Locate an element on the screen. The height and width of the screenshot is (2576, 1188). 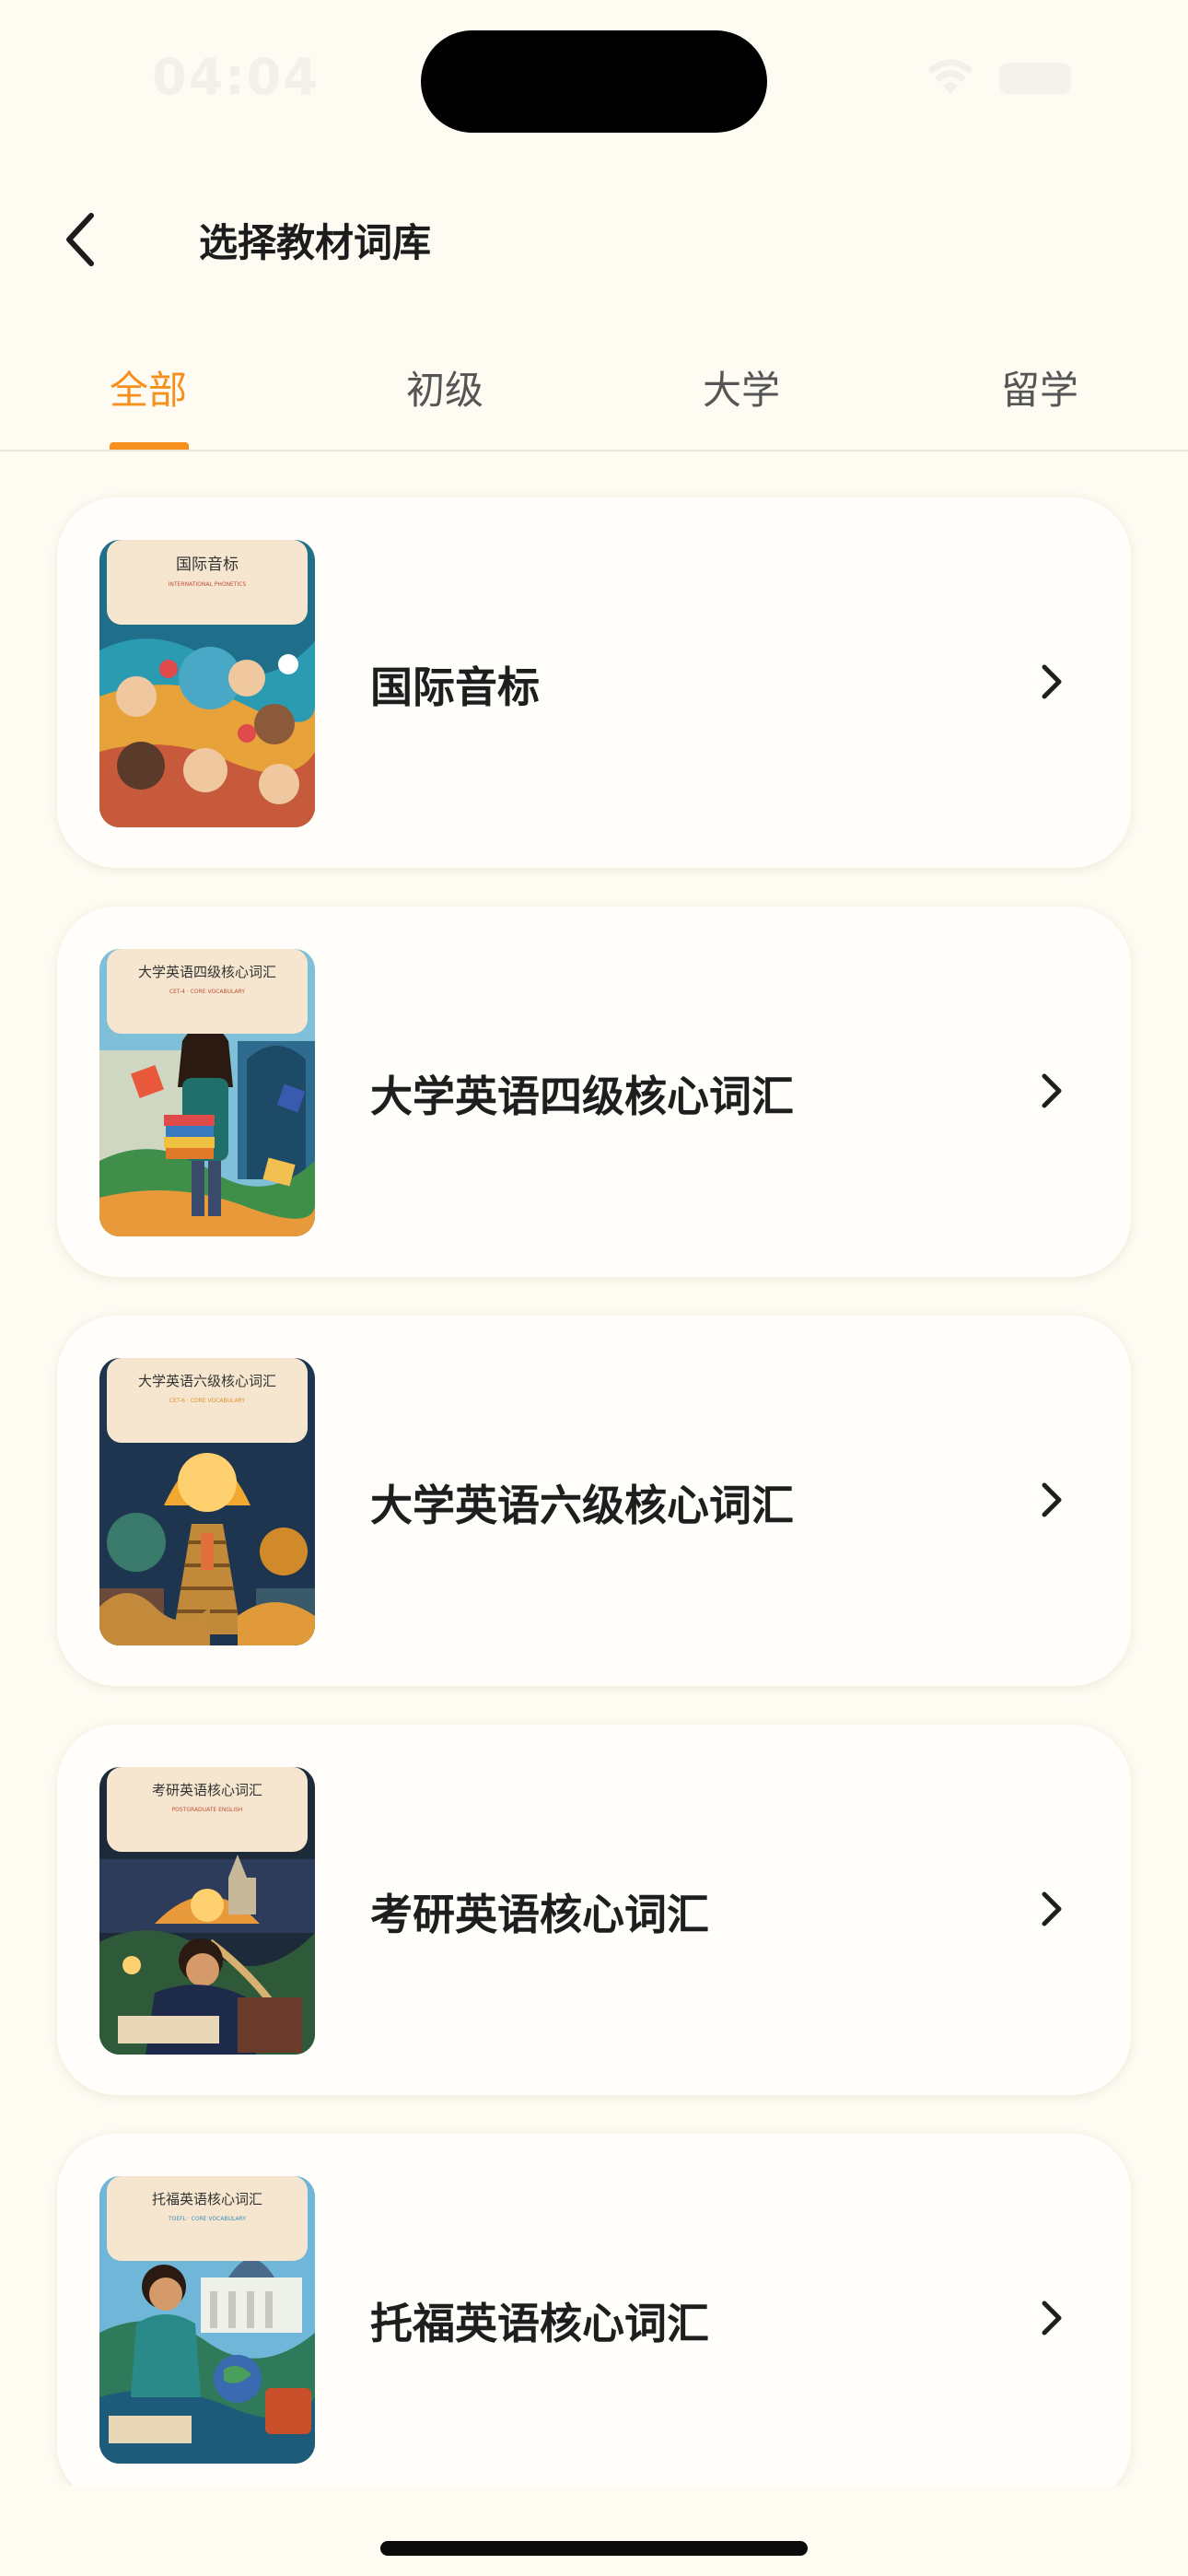
dynamic-island is located at coordinates (594, 81).